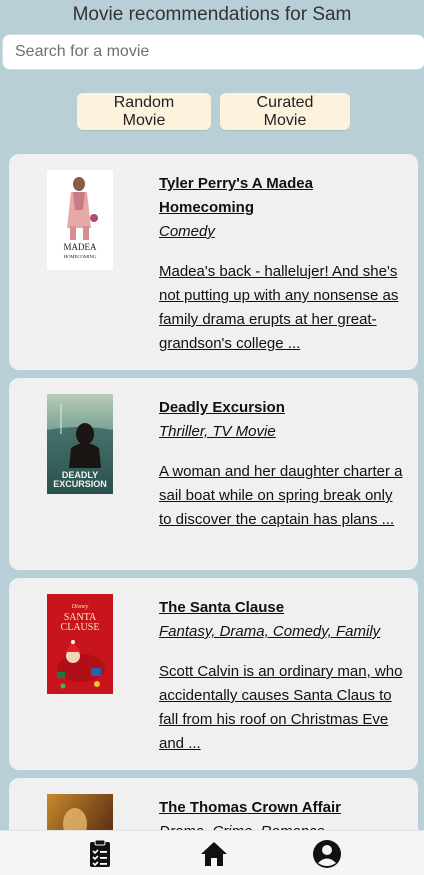 The height and width of the screenshot is (875, 424). I want to click on movie-title: The Santa Clause, so click(281, 608).